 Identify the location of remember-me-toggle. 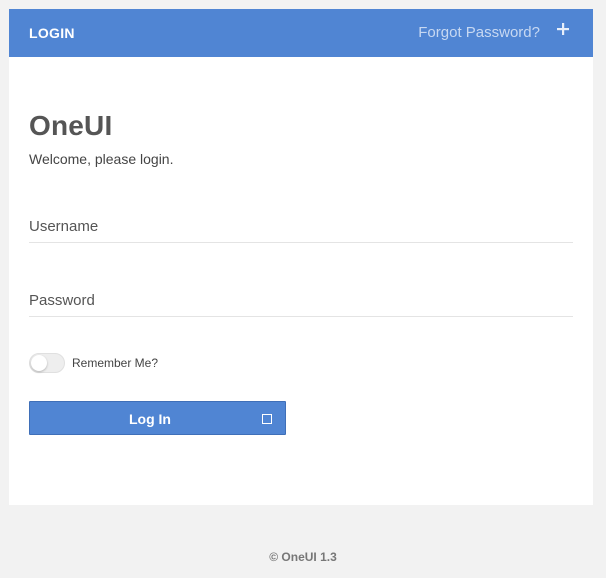
(47, 363).